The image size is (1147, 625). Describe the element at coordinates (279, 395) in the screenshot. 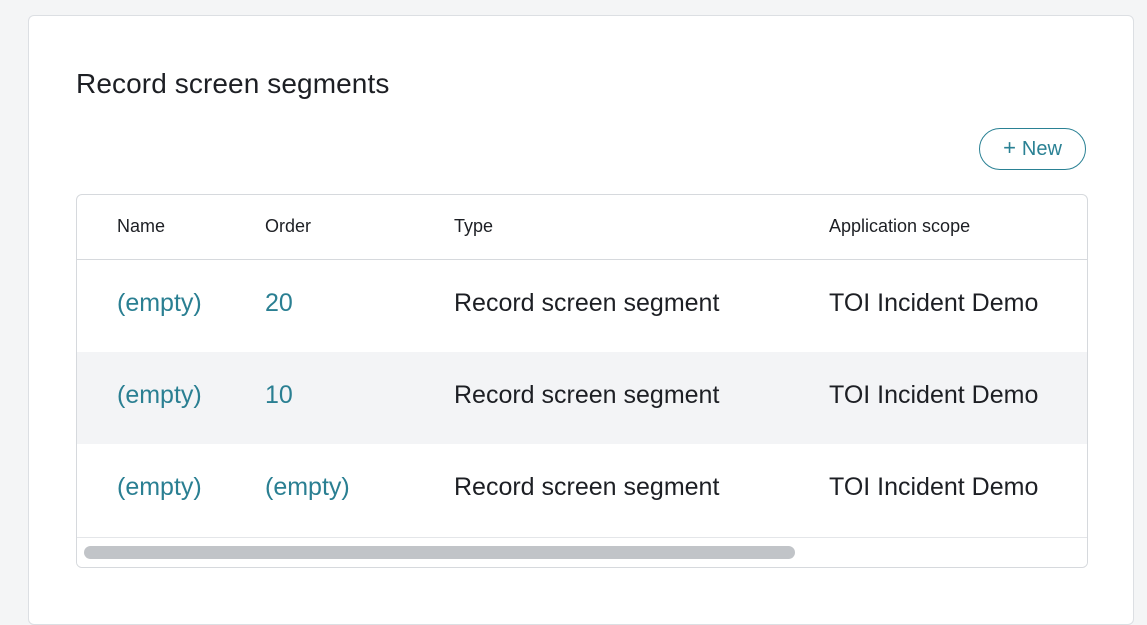

I see `row-order-link: 10` at that location.